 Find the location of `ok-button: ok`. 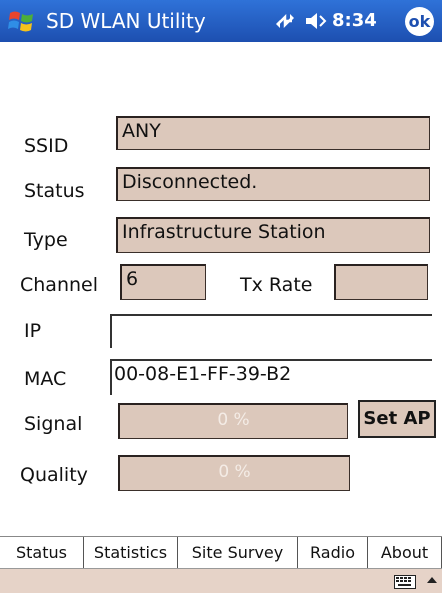

ok-button: ok is located at coordinates (419, 21).